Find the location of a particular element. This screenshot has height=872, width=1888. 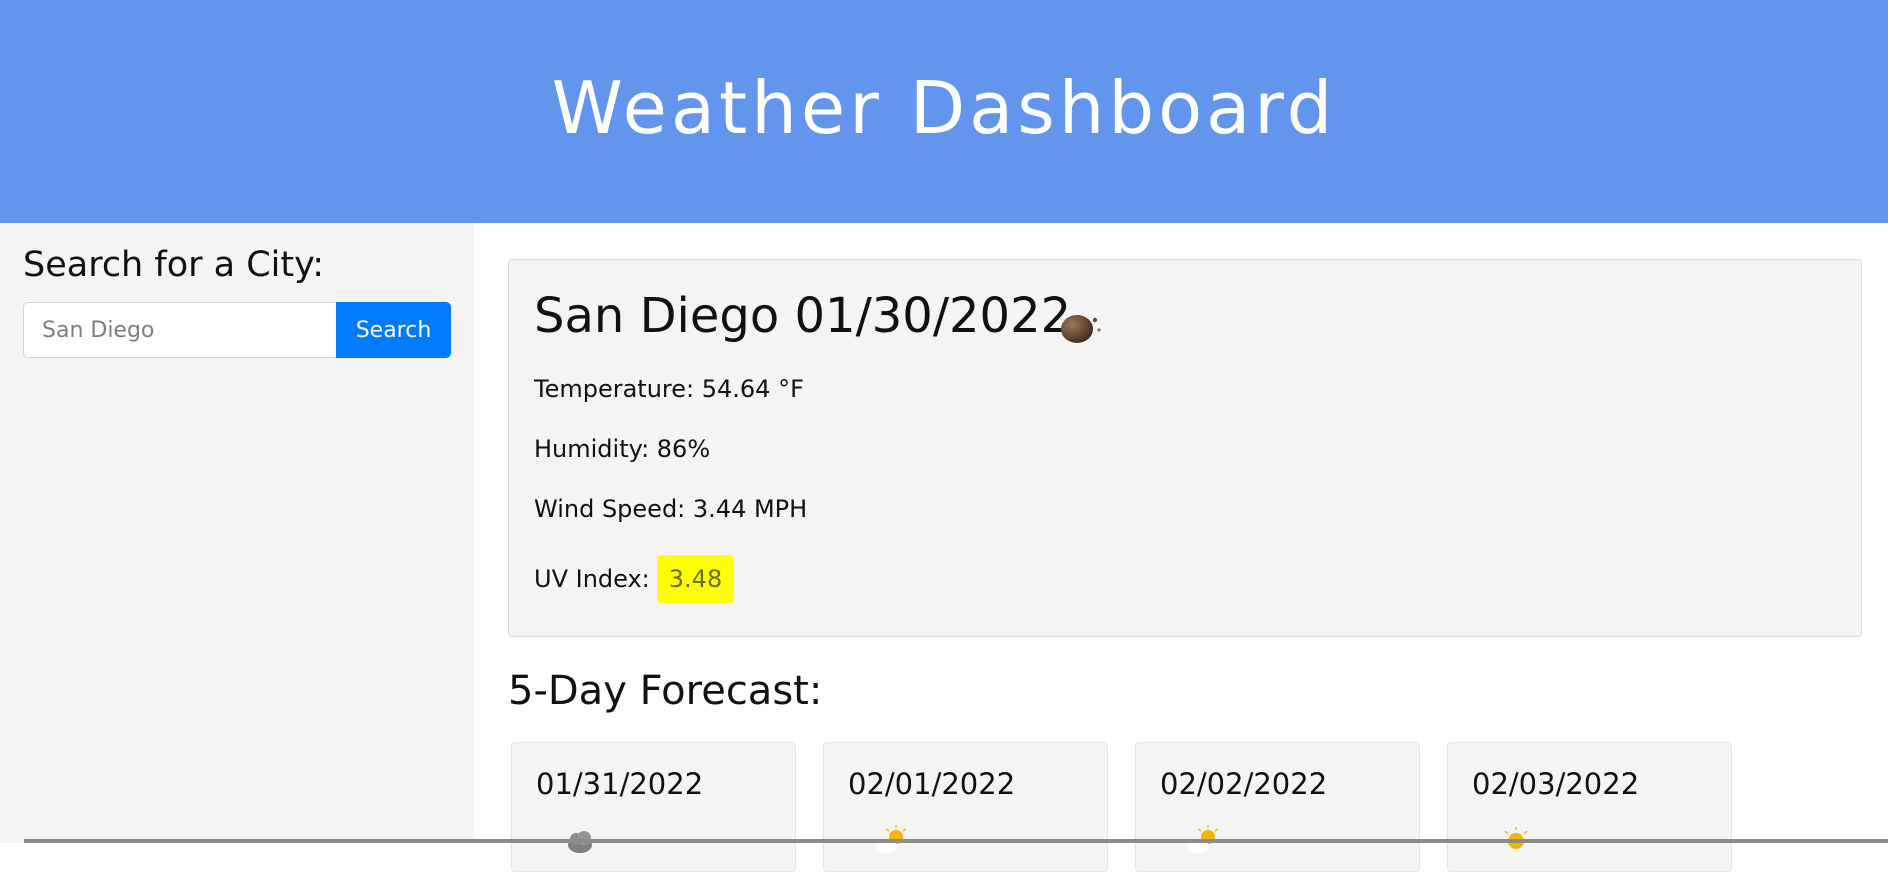

forecast-card: 02/01/2022 is located at coordinates (965, 807).